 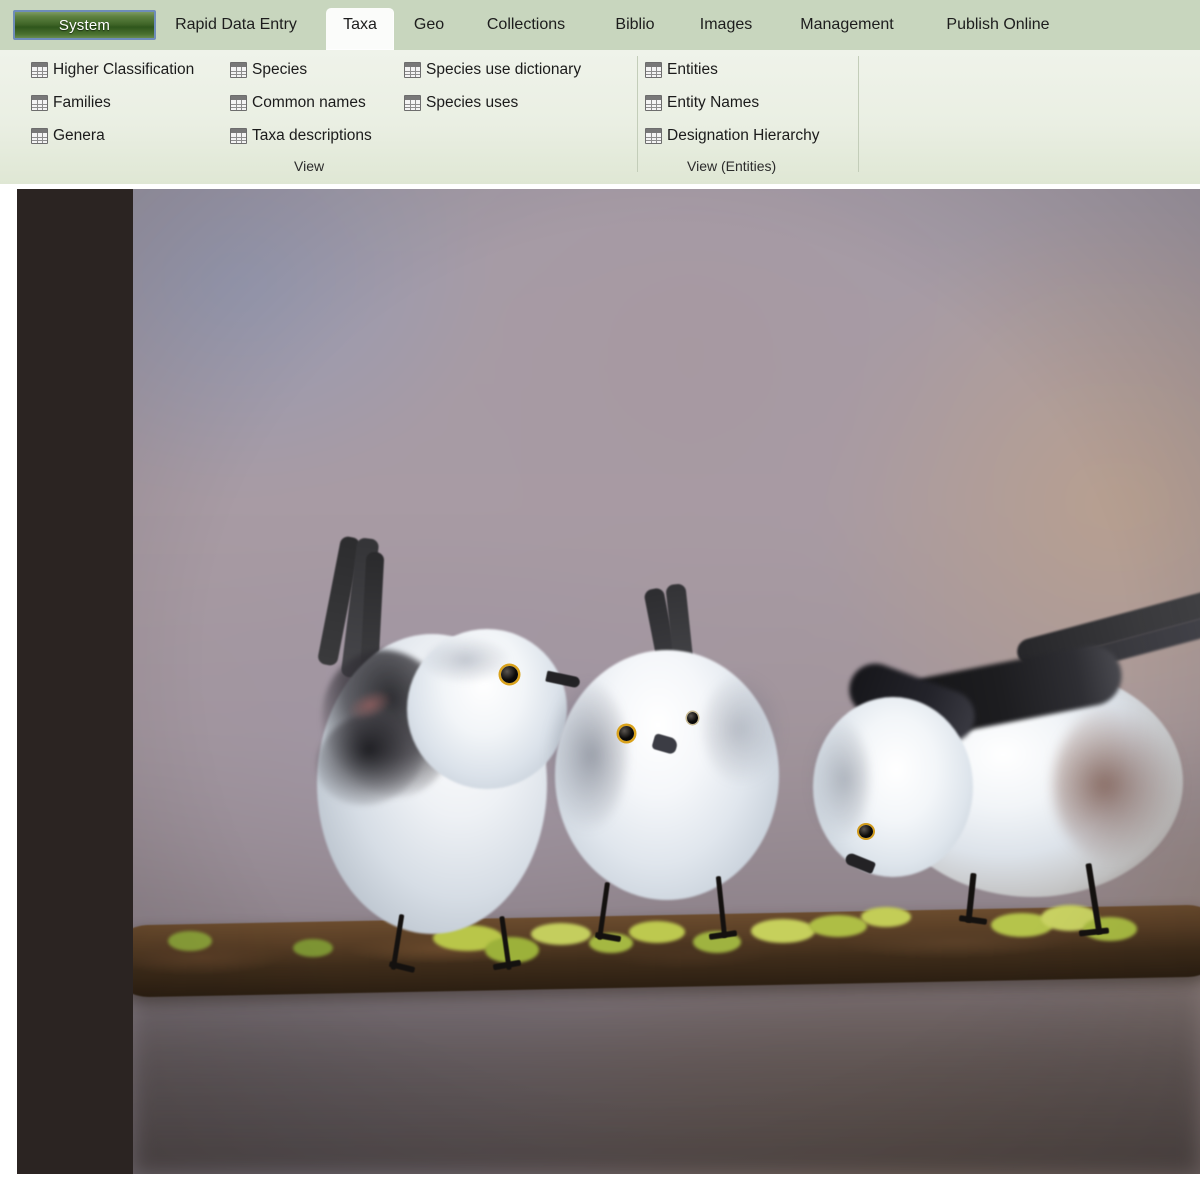 I want to click on ribbon-item-label: Entity Names, so click(x=713, y=102).